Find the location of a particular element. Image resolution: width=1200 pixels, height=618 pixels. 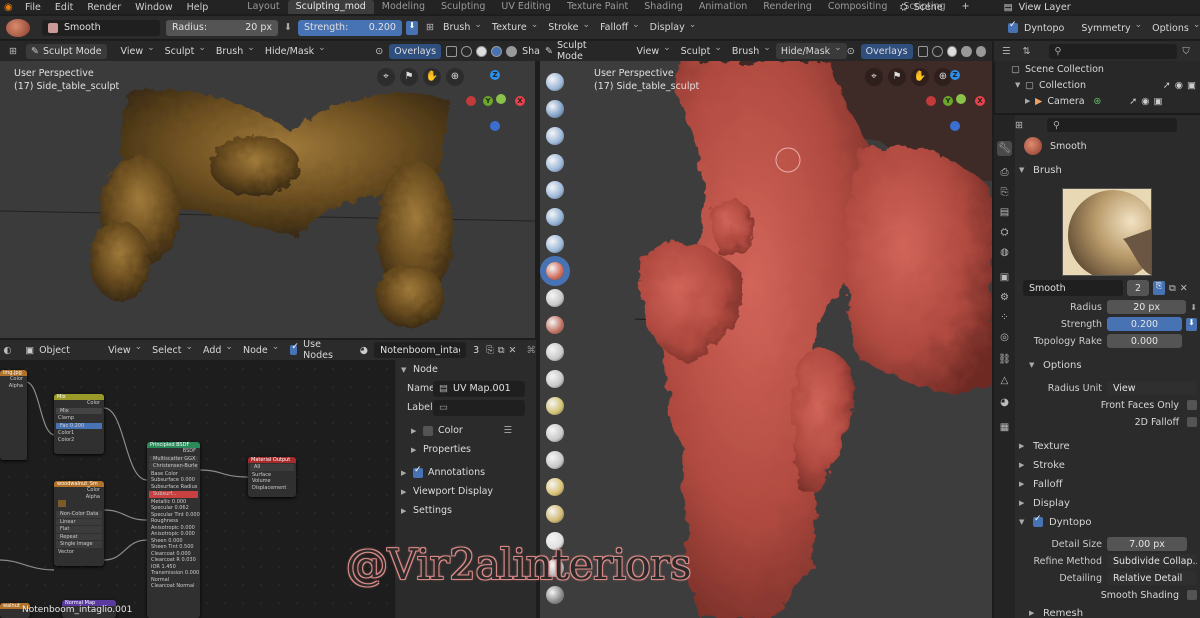

annotations-checkbox is located at coordinates (418, 471).